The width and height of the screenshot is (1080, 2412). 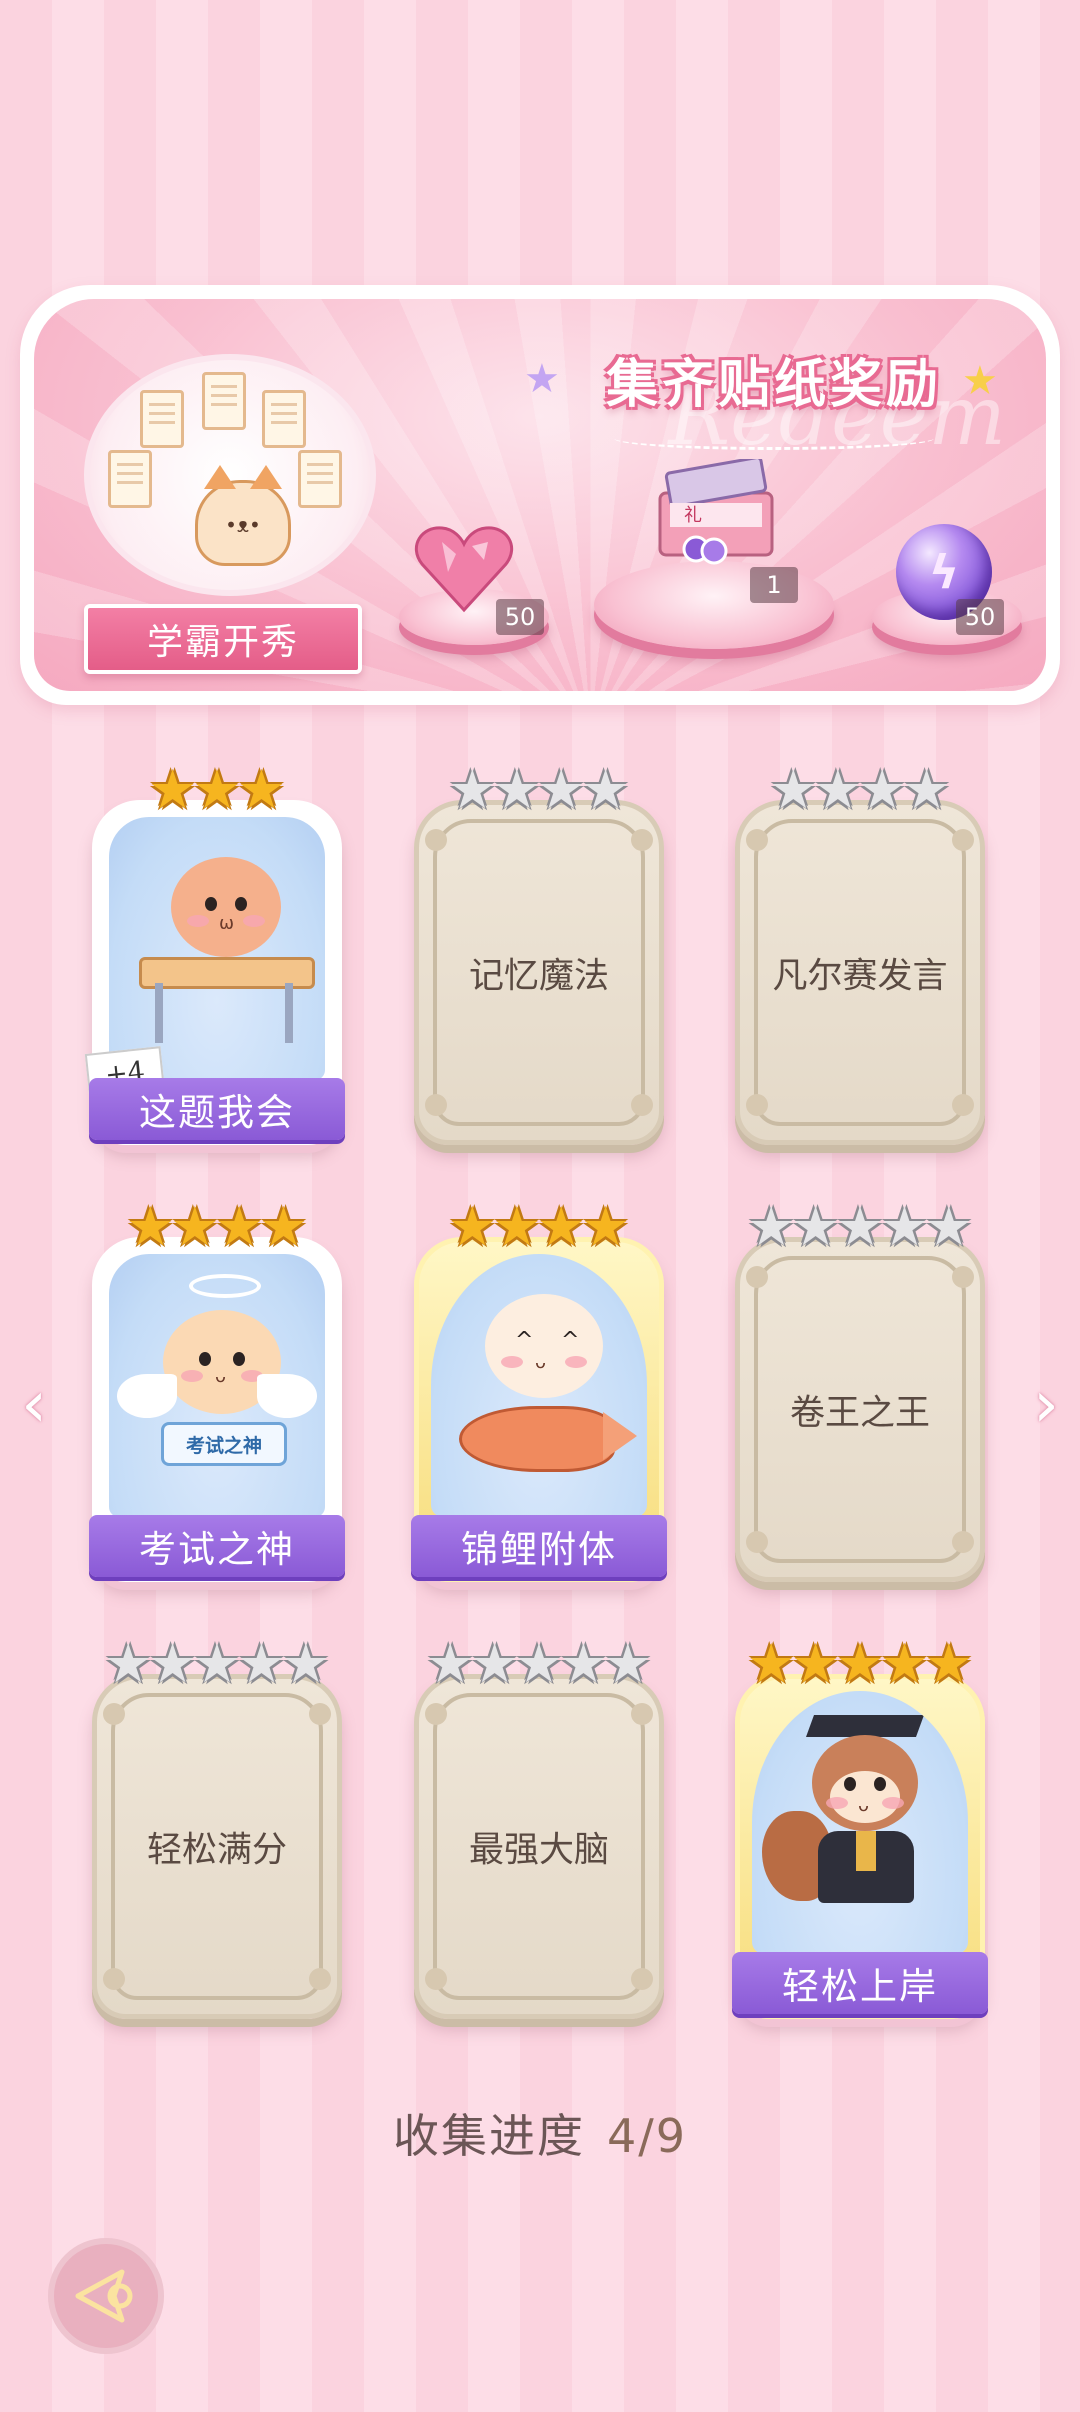 I want to click on sticker-name: 凡尔赛发言, so click(x=860, y=976).